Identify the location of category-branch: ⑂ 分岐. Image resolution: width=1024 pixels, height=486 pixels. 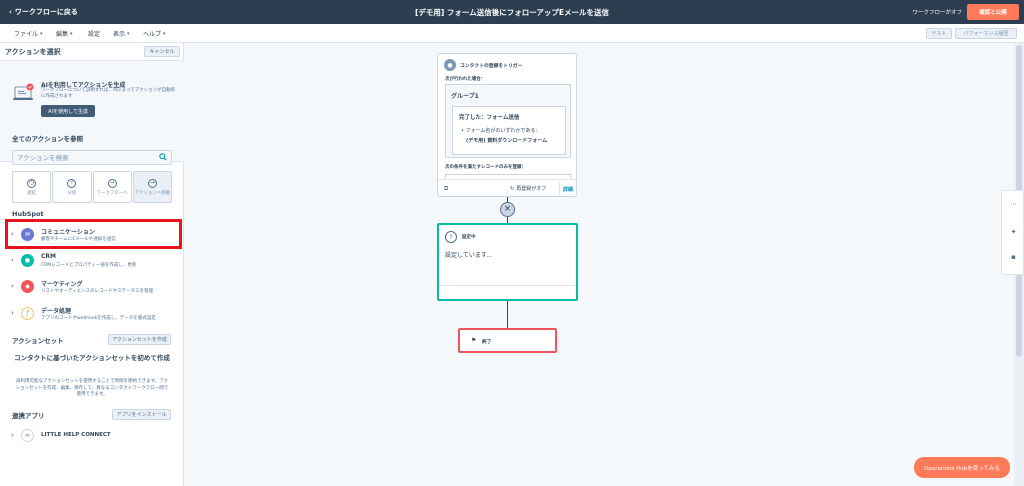
(72, 187).